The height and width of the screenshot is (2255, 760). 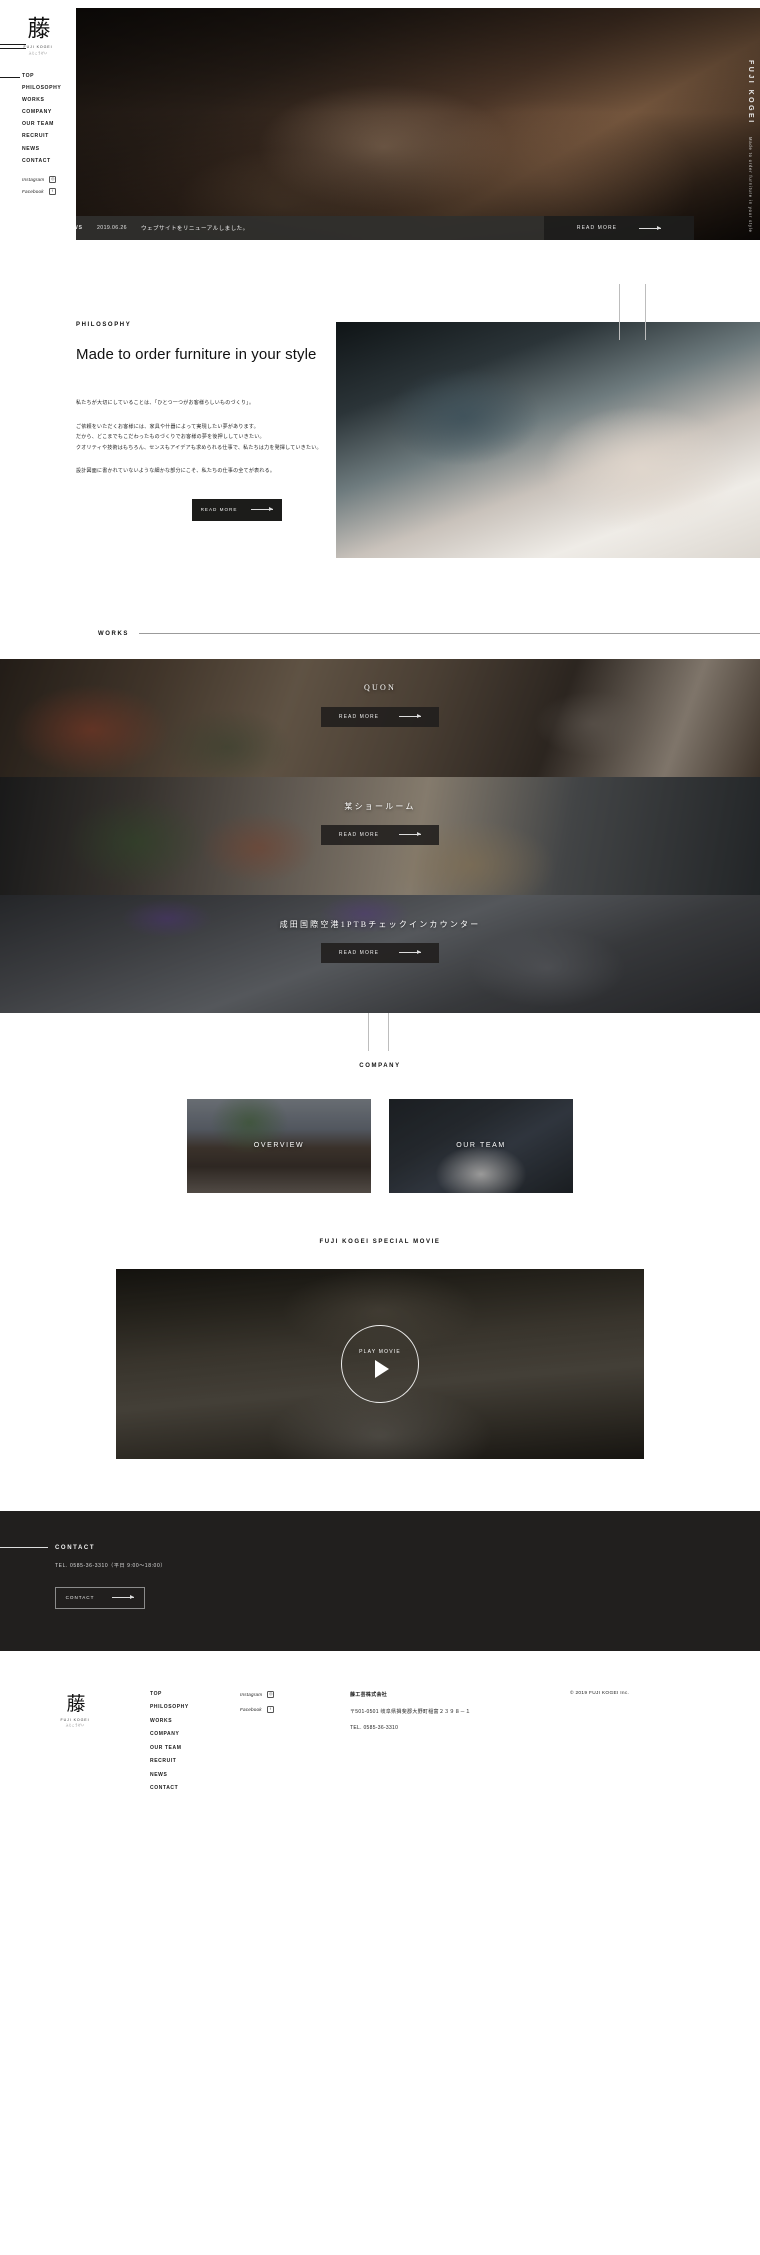 What do you see at coordinates (295, 1744) in the screenshot?
I see `footer-social-links: Instagram ◎ Facebook f` at bounding box center [295, 1744].